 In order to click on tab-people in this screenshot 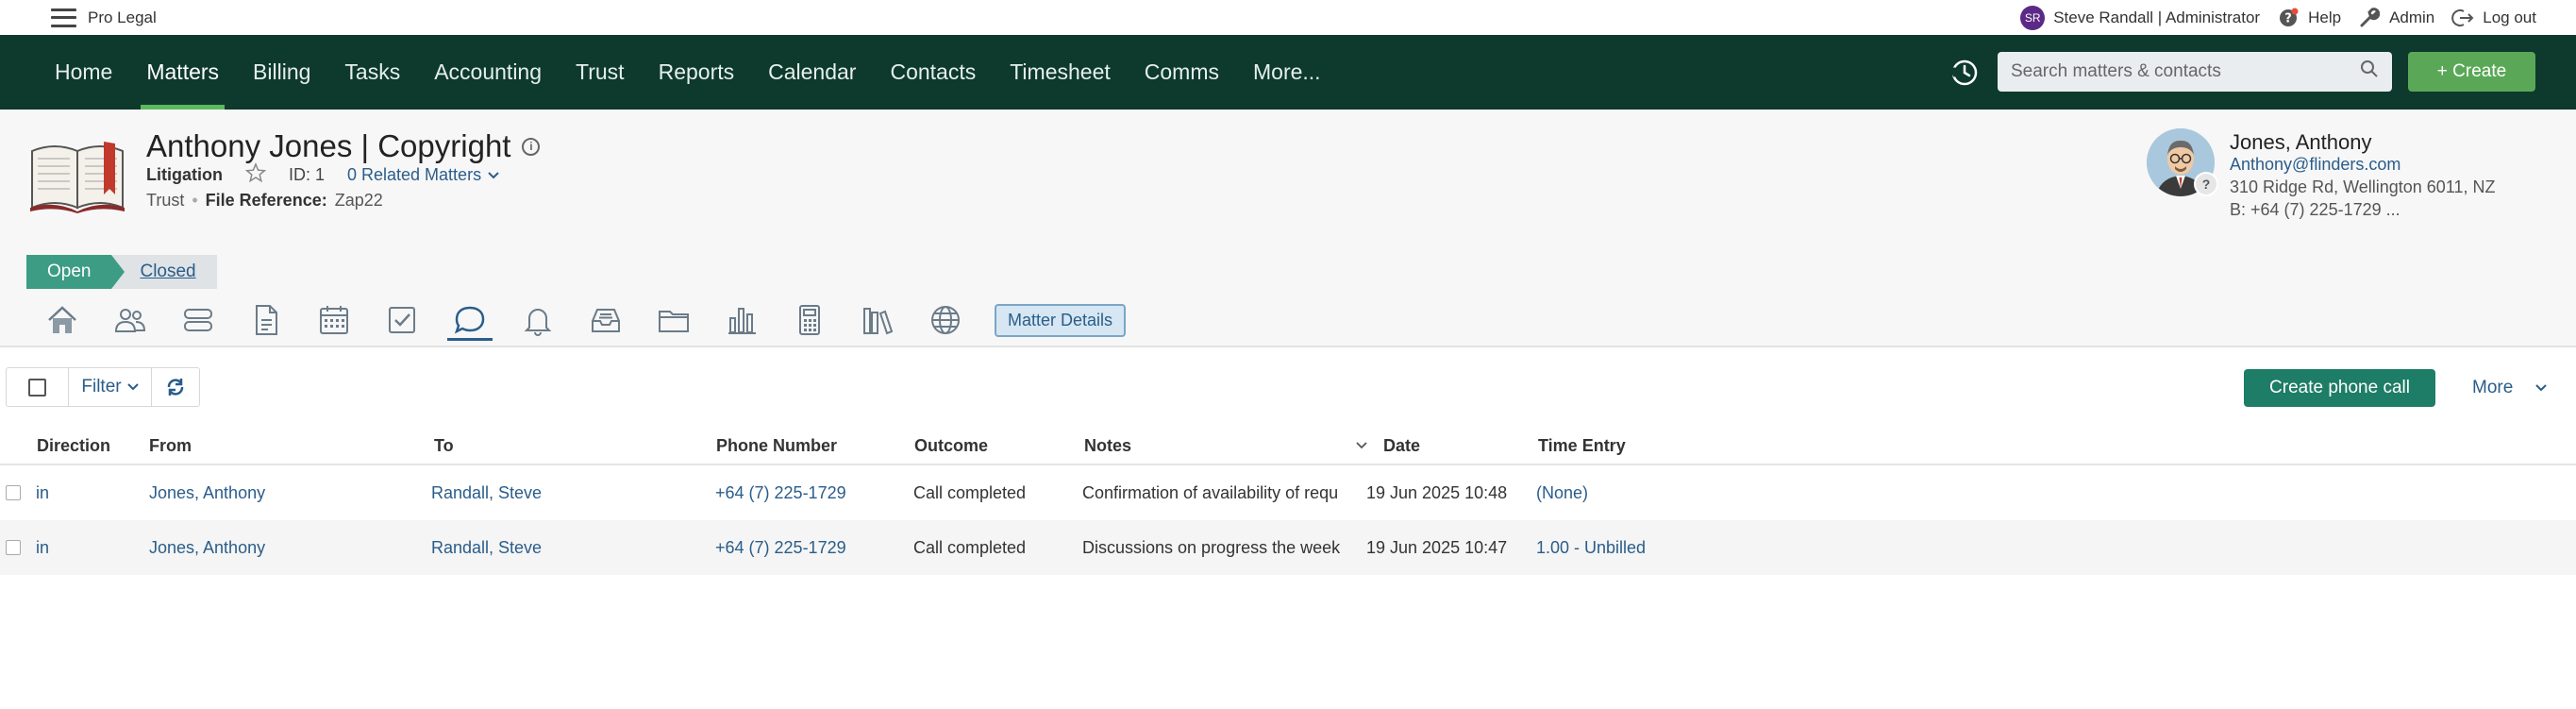, I will do `click(130, 320)`.